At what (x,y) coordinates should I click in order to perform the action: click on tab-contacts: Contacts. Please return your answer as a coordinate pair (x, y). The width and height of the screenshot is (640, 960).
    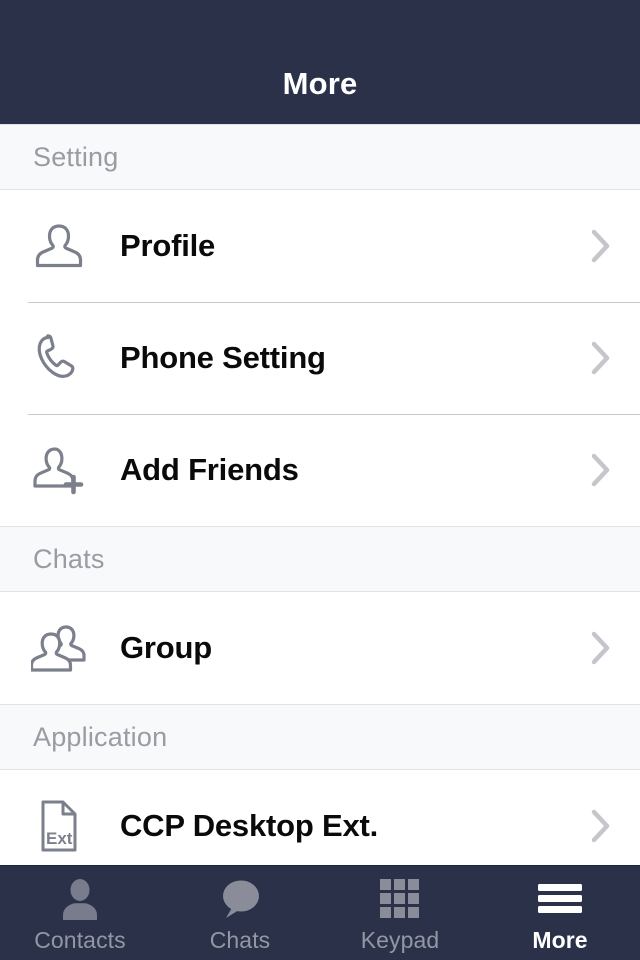
    Looking at the image, I should click on (80, 913).